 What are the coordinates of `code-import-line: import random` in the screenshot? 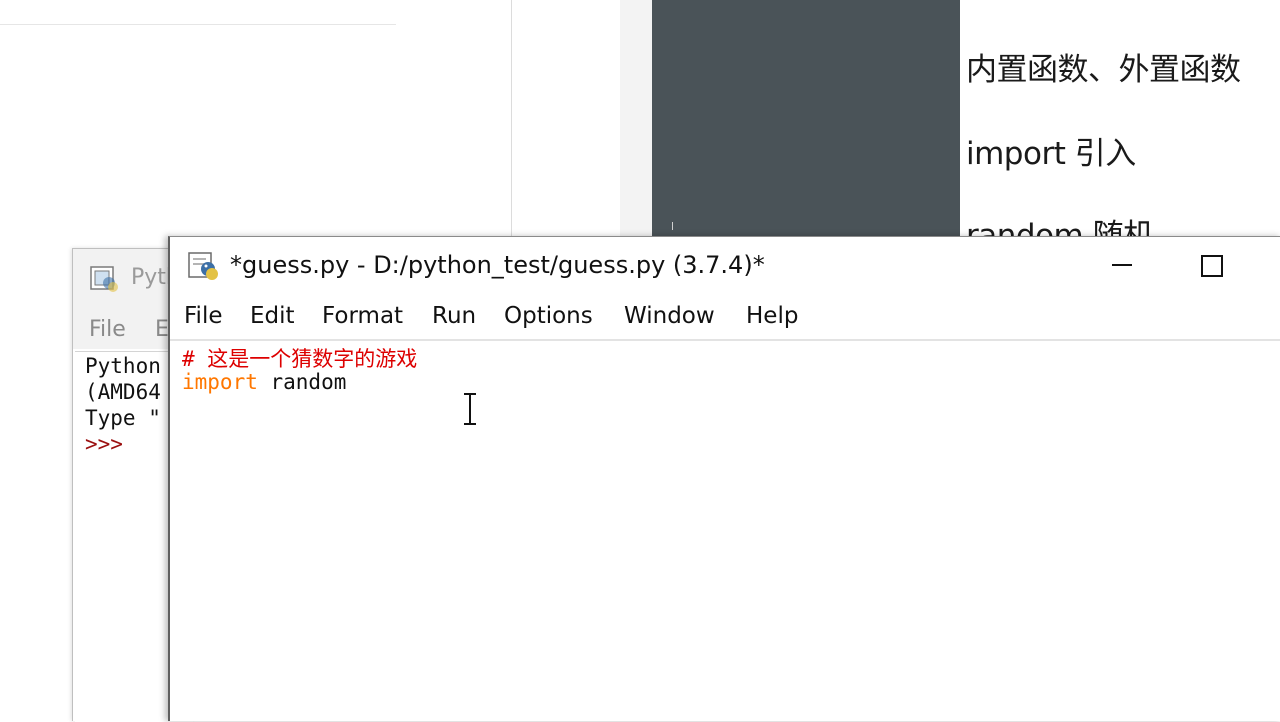 It's located at (264, 382).